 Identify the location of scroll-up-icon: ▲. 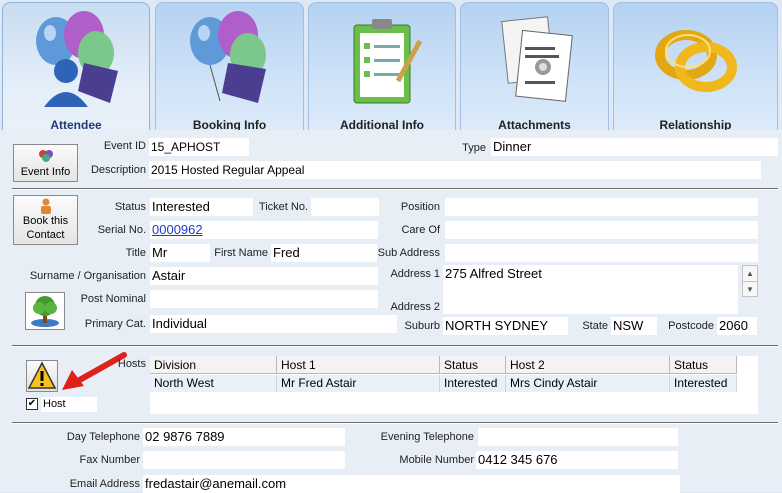
(750, 274).